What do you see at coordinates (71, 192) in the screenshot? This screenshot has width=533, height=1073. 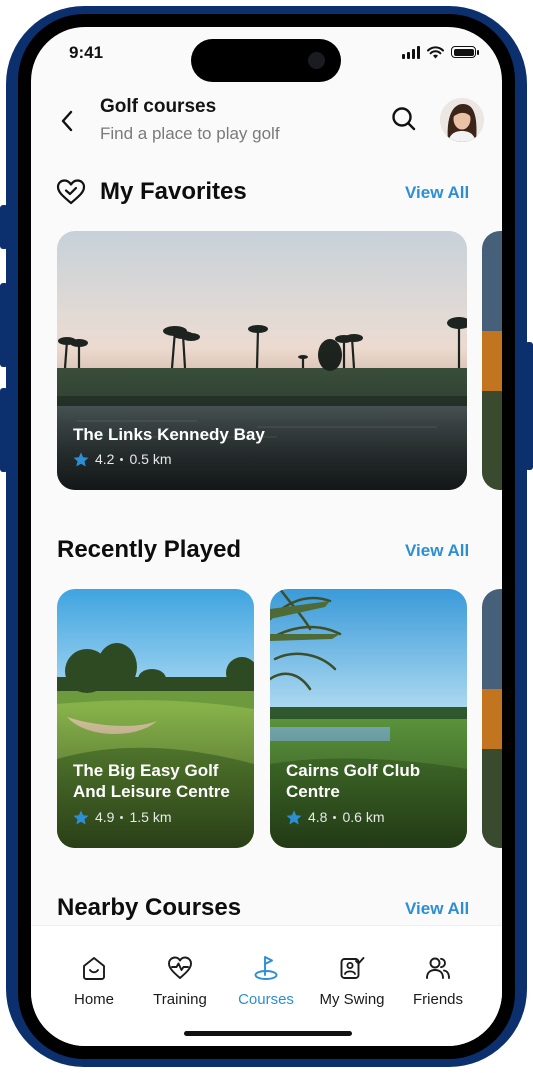 I see `heart-check-icon` at bounding box center [71, 192].